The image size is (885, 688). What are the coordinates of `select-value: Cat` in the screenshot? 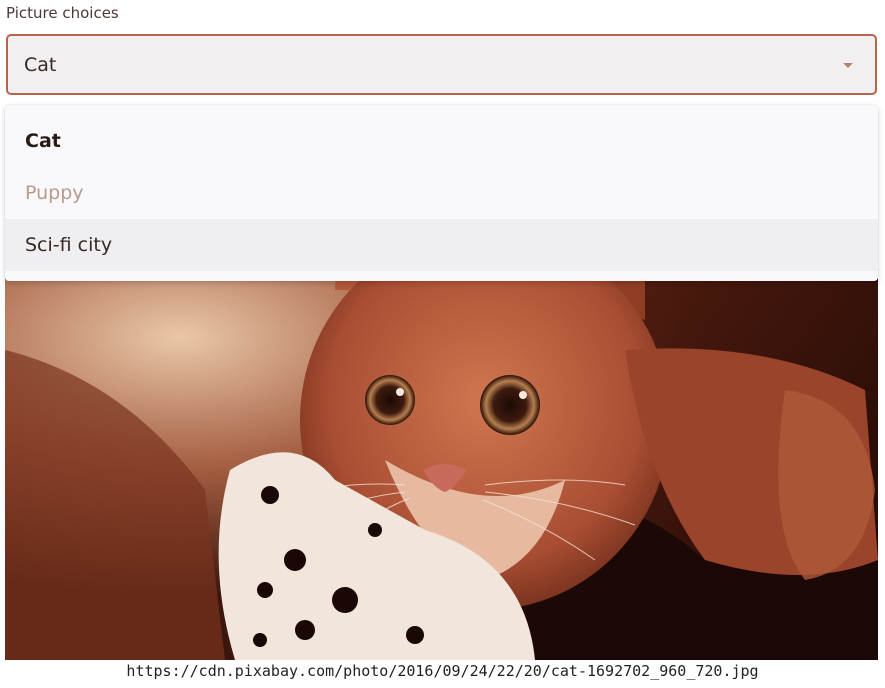 It's located at (40, 64).